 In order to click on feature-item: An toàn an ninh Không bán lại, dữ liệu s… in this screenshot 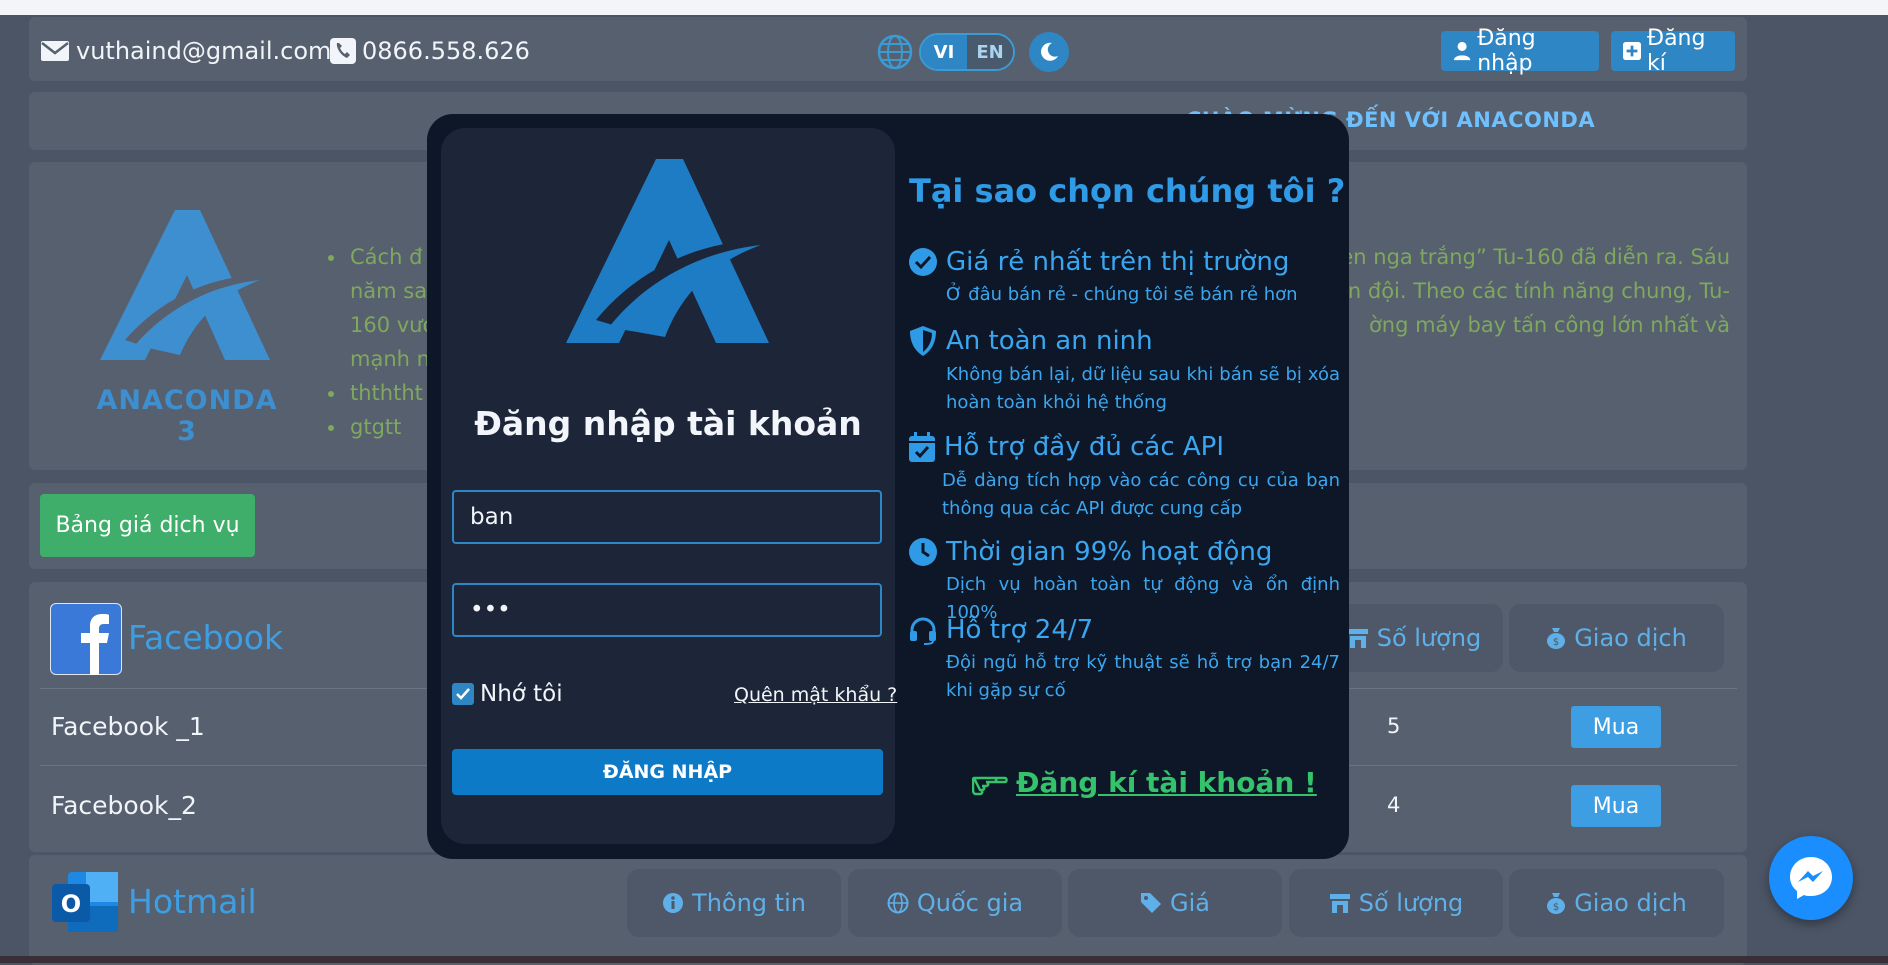, I will do `click(1124, 371)`.